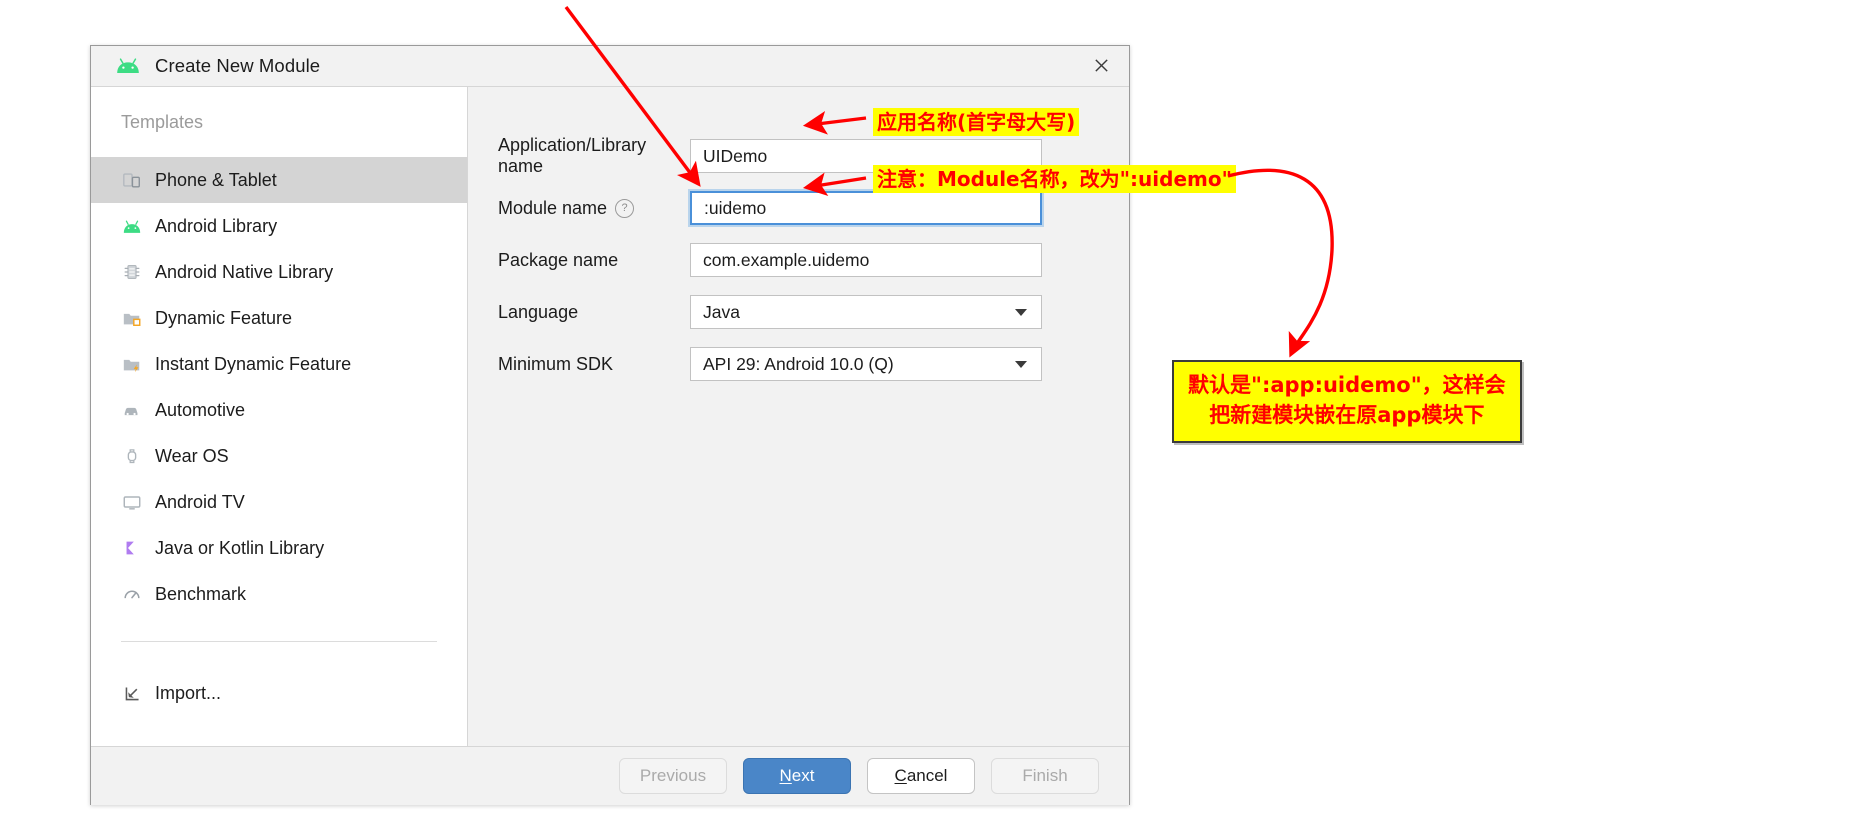 The height and width of the screenshot is (837, 1852). I want to click on module-name-label-text: Module name, so click(553, 207).